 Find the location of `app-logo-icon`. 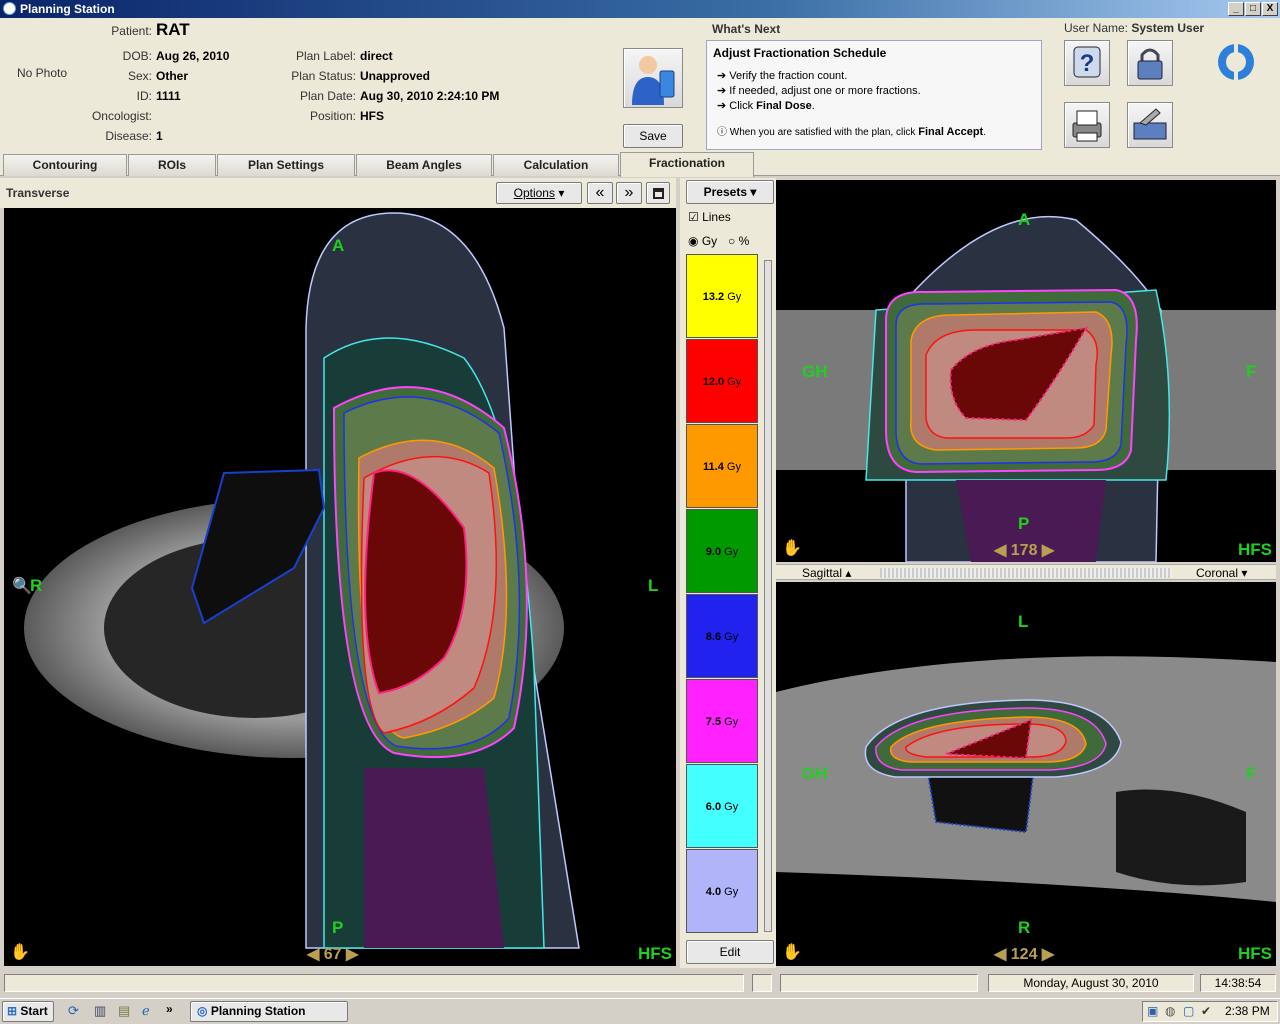

app-logo-icon is located at coordinates (1236, 62).